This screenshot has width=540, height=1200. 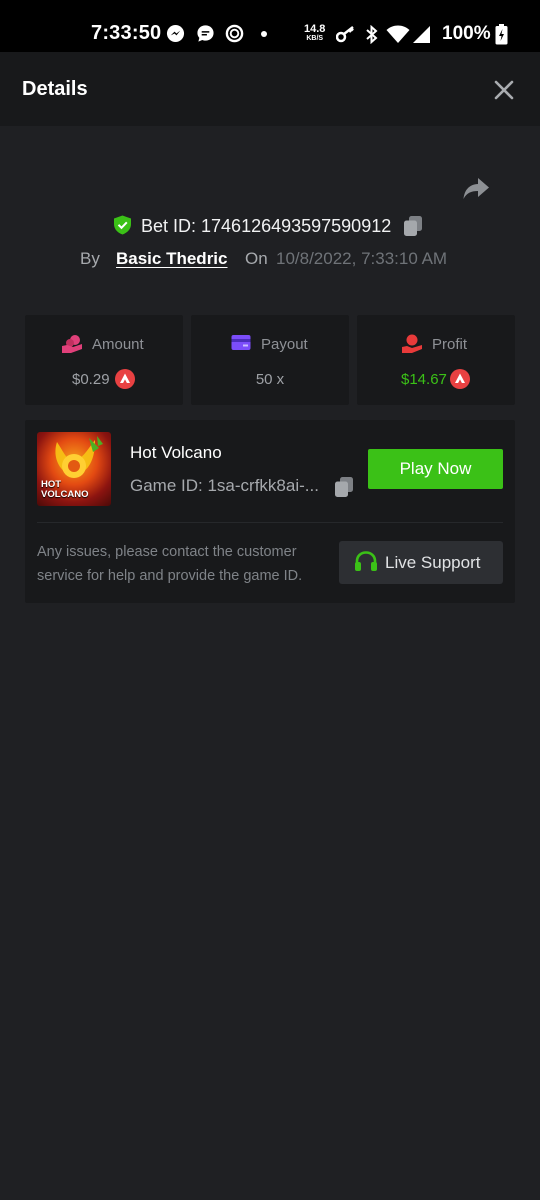 What do you see at coordinates (362, 258) in the screenshot?
I see `bet-date: 10/8/2022, 7:33:10 AM` at bounding box center [362, 258].